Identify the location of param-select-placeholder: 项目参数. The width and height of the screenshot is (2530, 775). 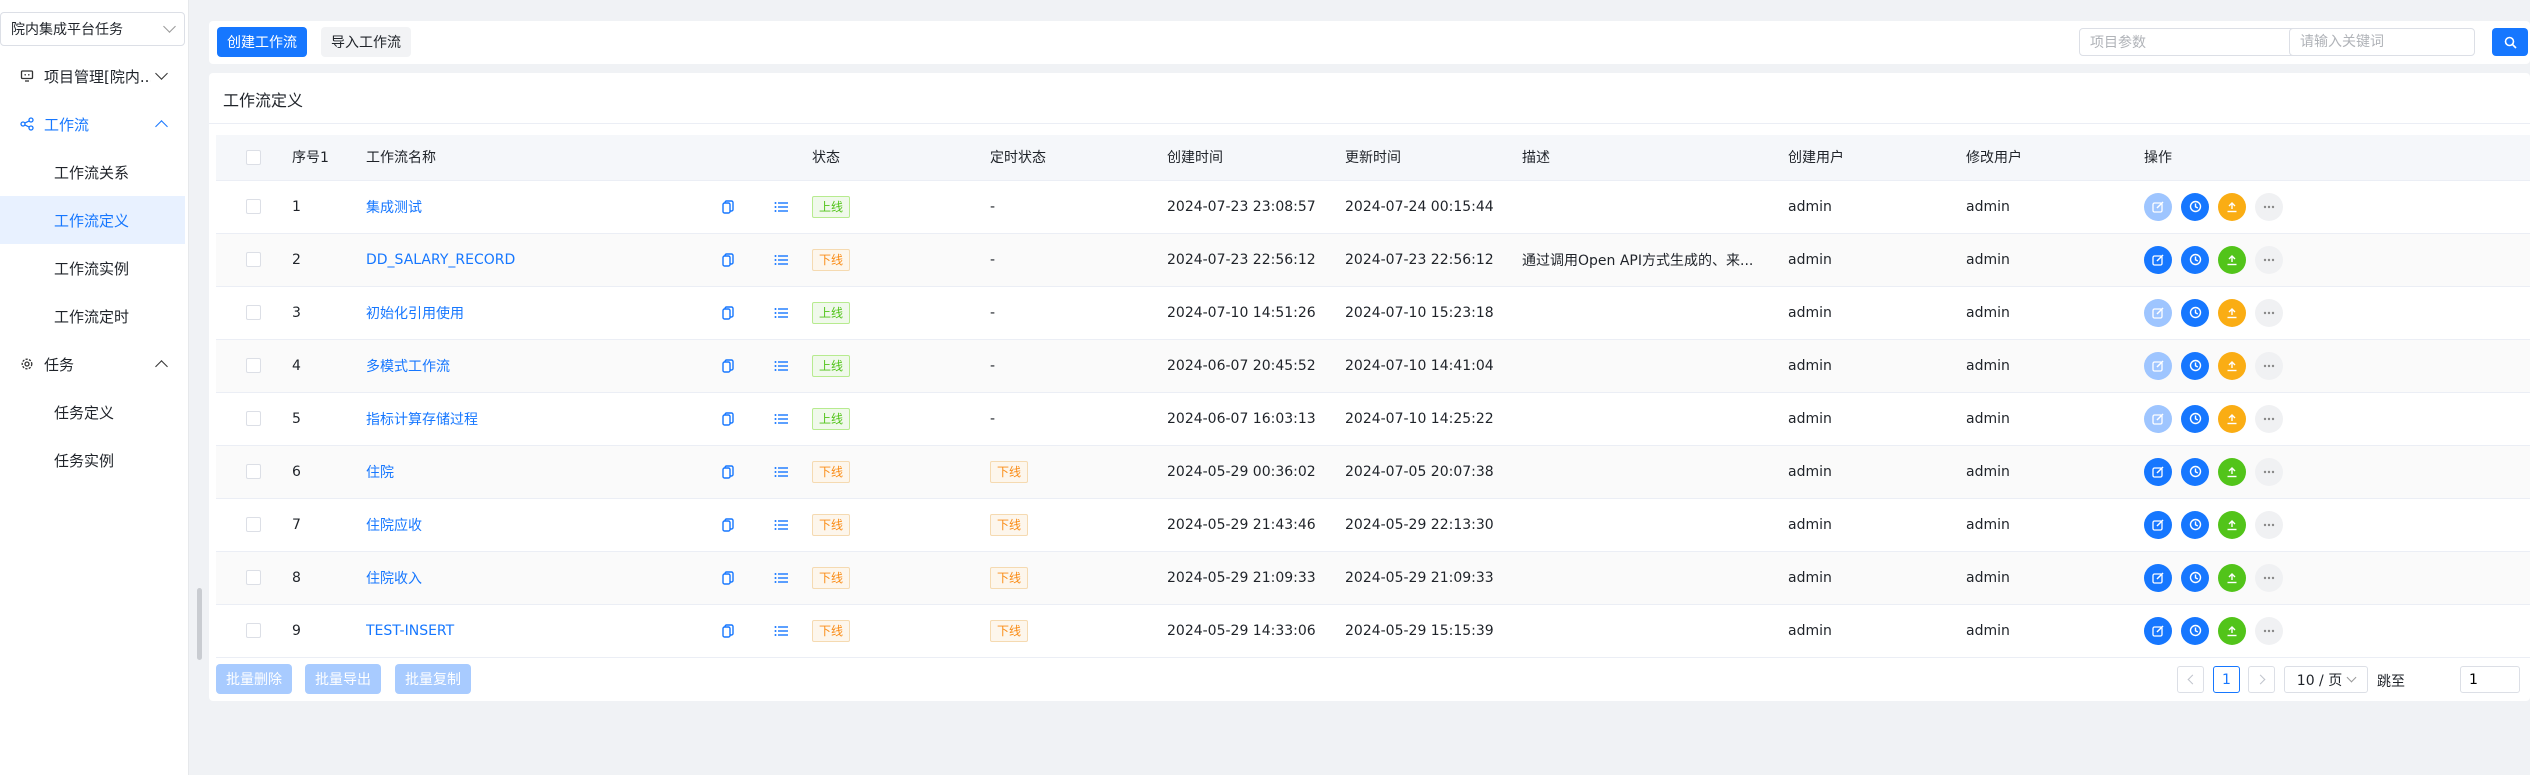
(2118, 43).